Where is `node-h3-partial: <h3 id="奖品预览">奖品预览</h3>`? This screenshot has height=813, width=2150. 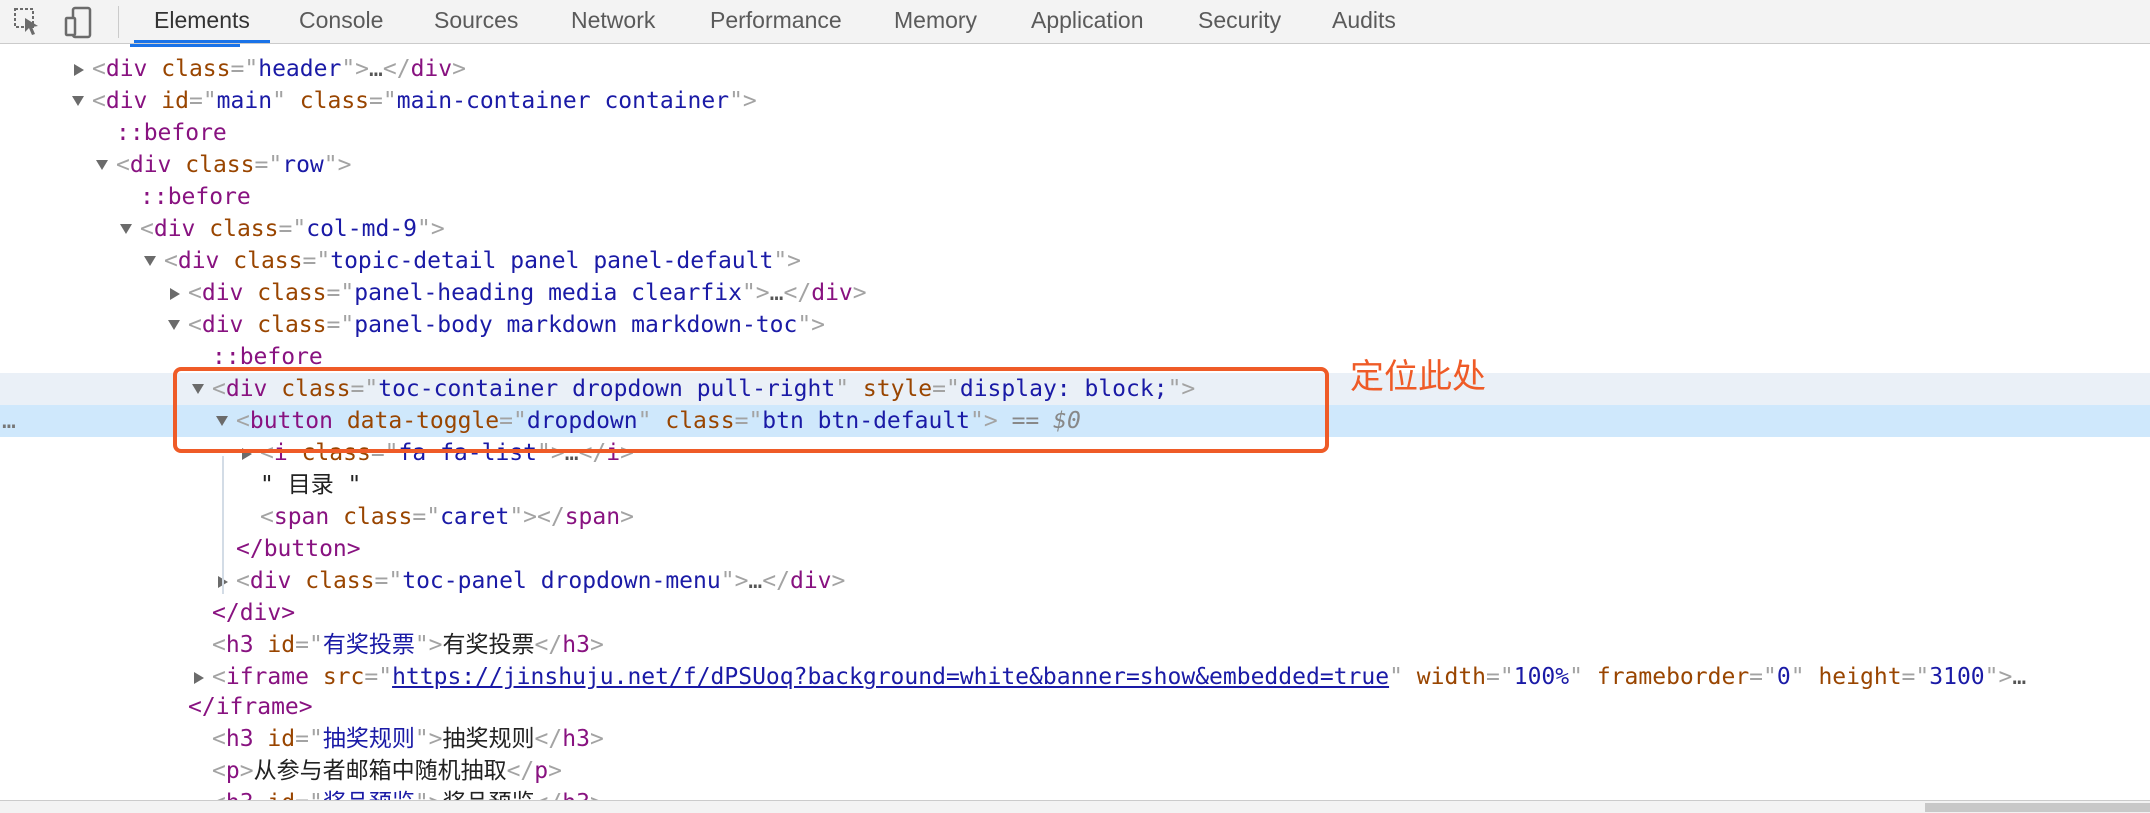 node-h3-partial: <h3 id="奖品预览">奖品预览</h3> is located at coordinates (408, 794).